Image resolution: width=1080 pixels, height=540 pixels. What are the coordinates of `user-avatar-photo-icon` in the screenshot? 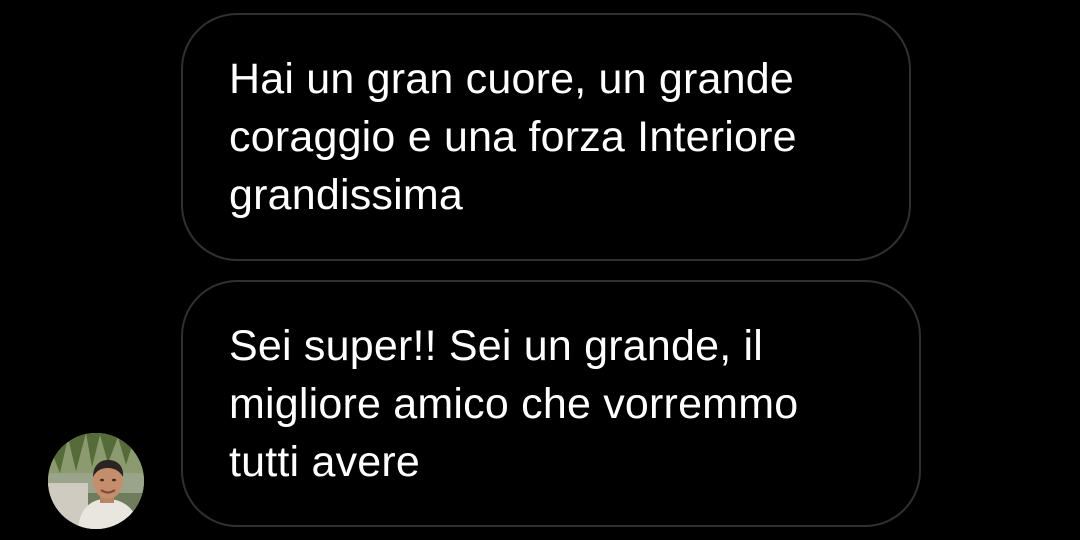 It's located at (96, 481).